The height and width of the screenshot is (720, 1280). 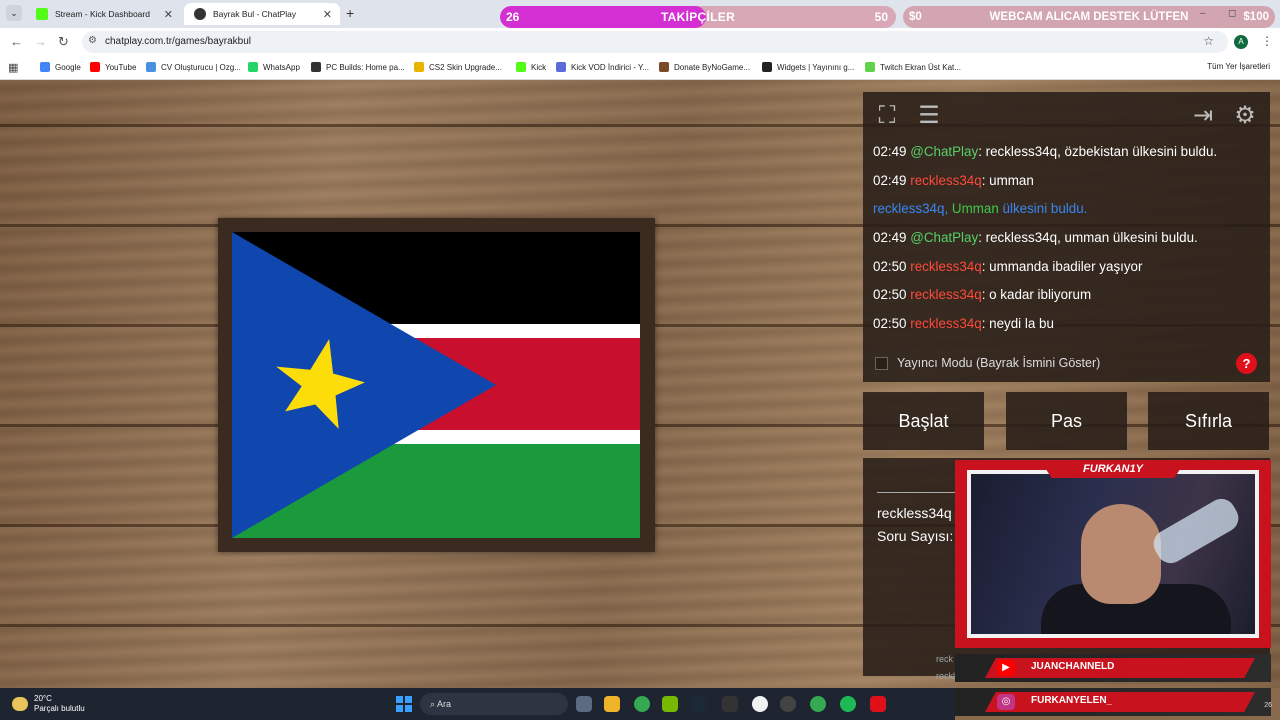 I want to click on webcam-frame, so click(x=1113, y=554).